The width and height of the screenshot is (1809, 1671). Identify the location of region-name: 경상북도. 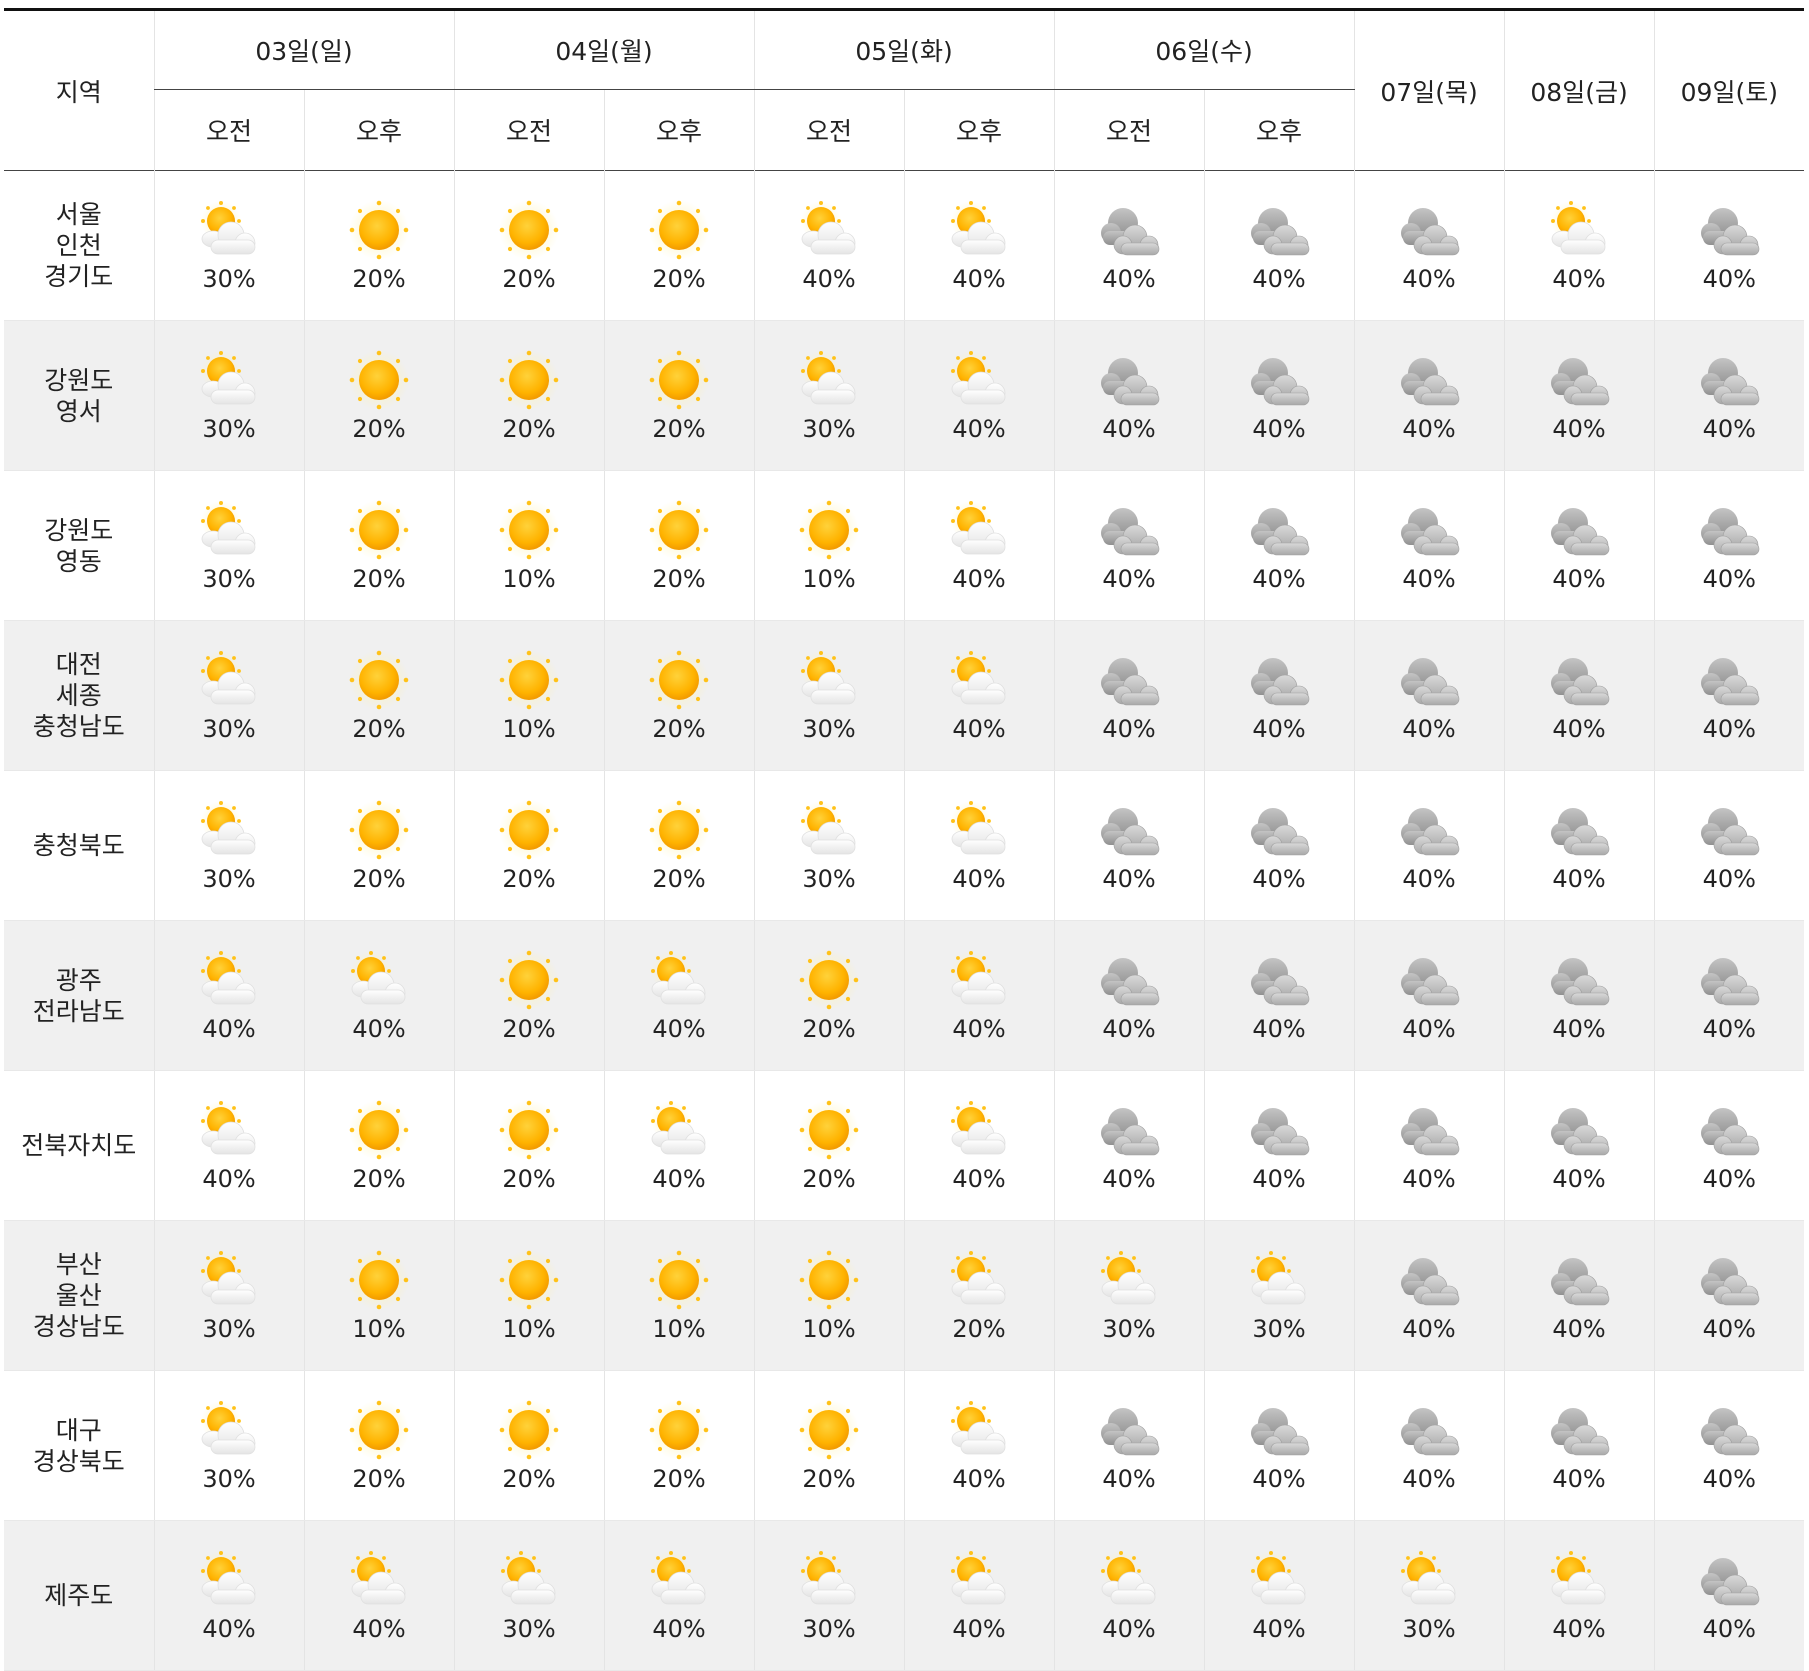
(78, 1461).